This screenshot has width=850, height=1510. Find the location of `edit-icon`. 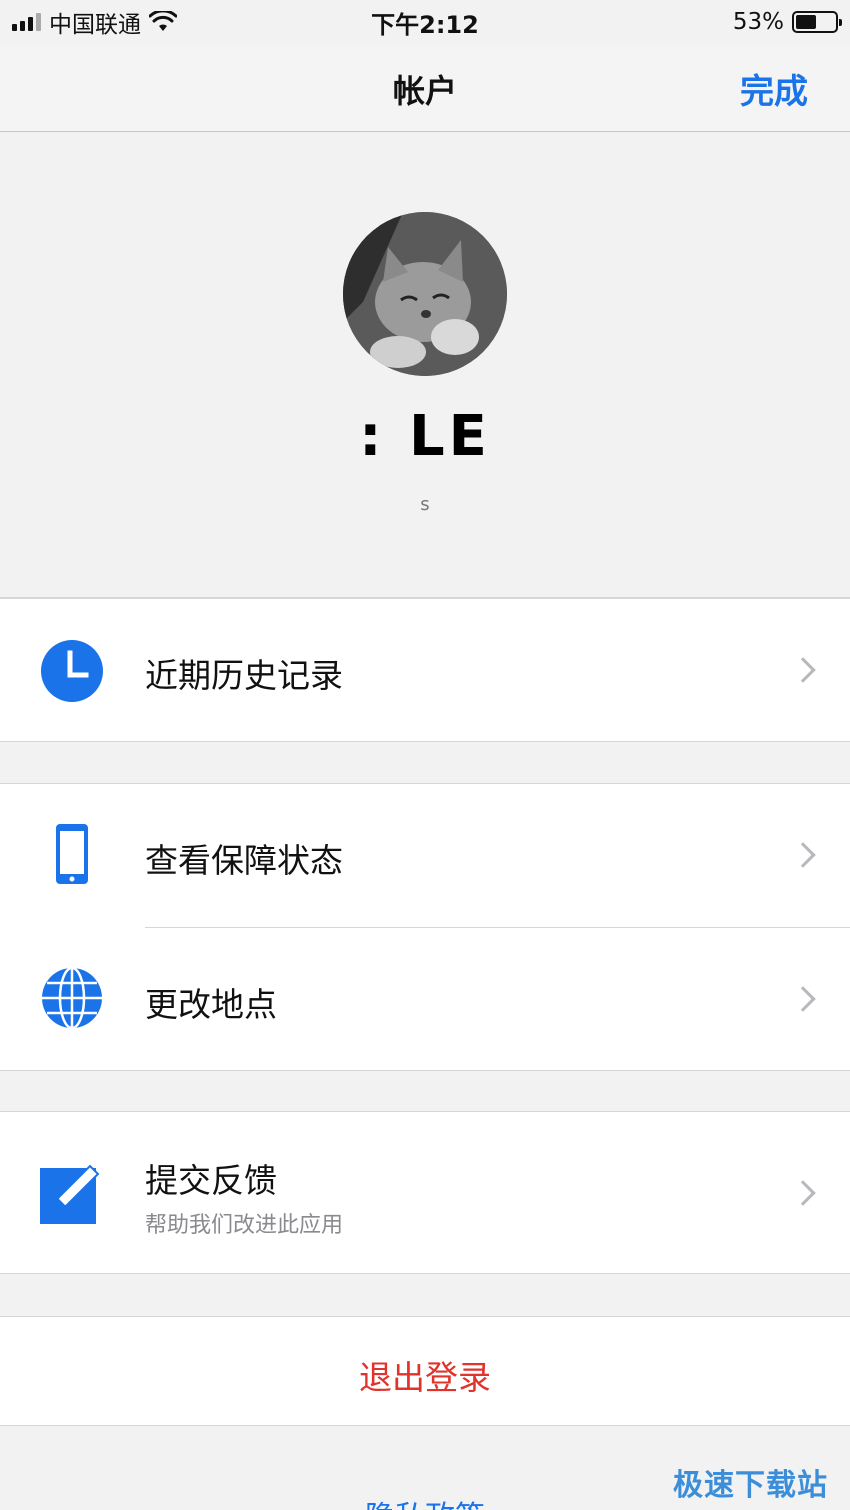

edit-icon is located at coordinates (70, 1194).